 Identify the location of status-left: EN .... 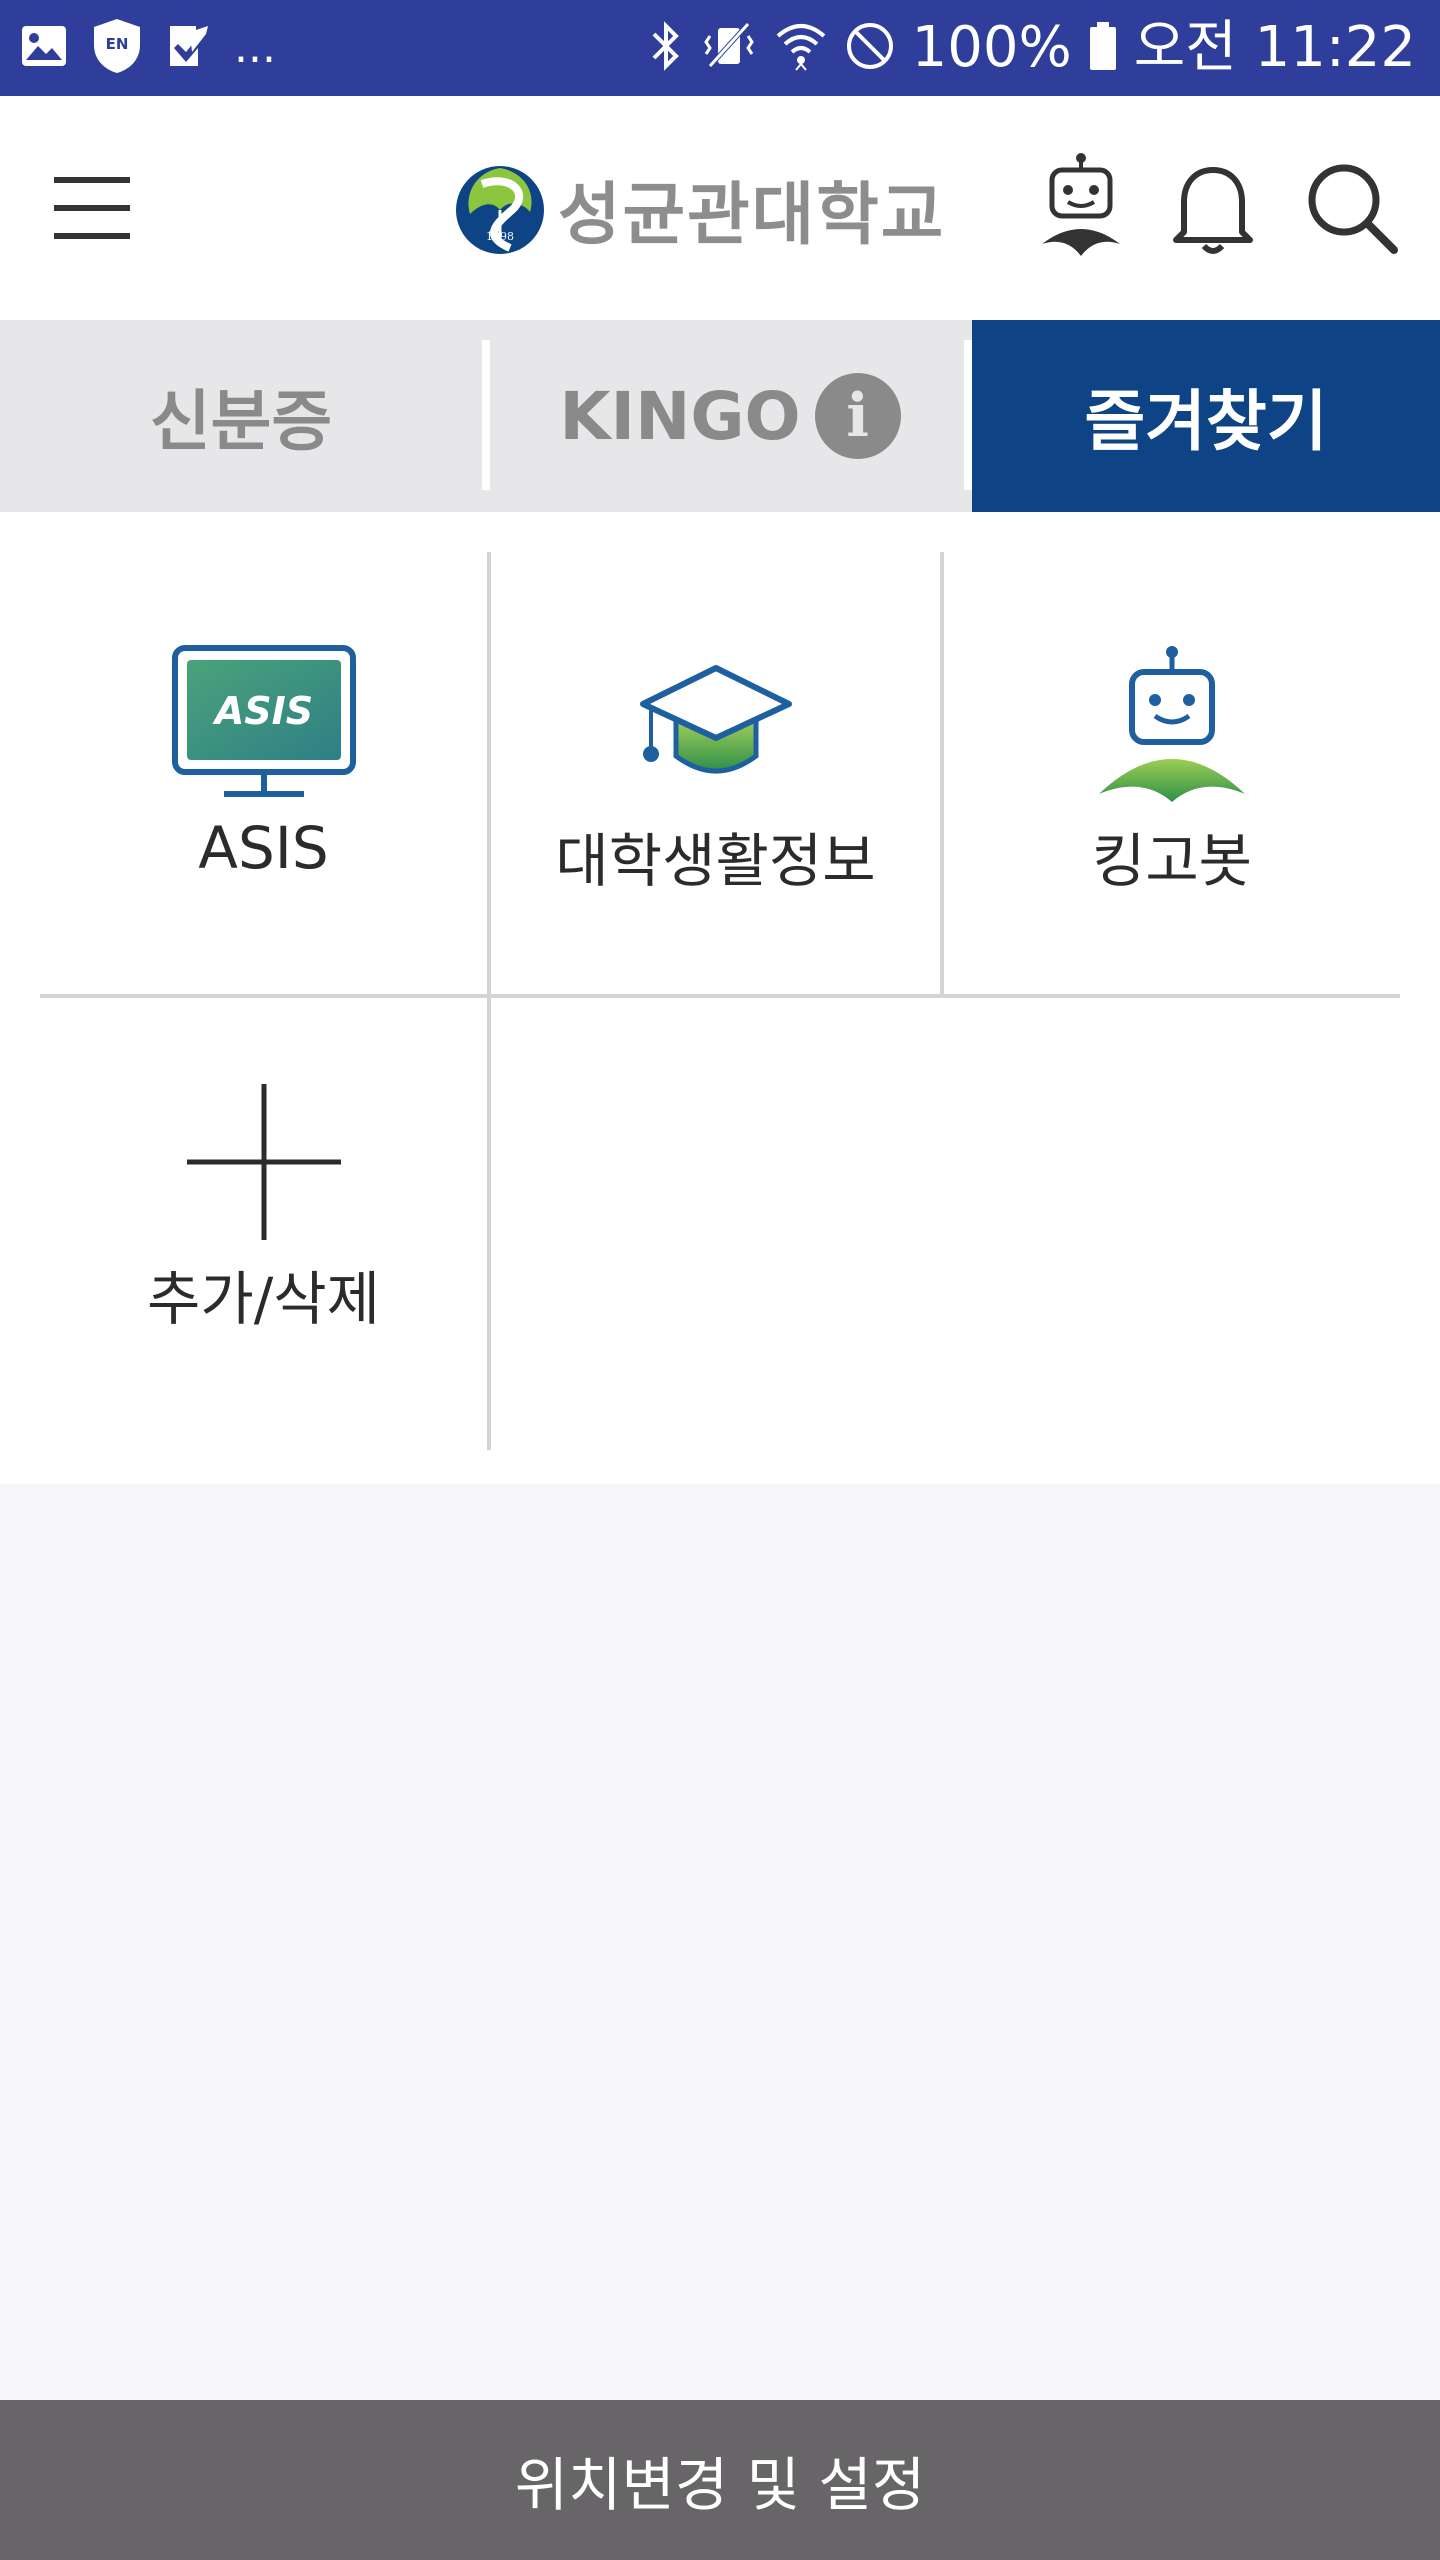
(148, 48).